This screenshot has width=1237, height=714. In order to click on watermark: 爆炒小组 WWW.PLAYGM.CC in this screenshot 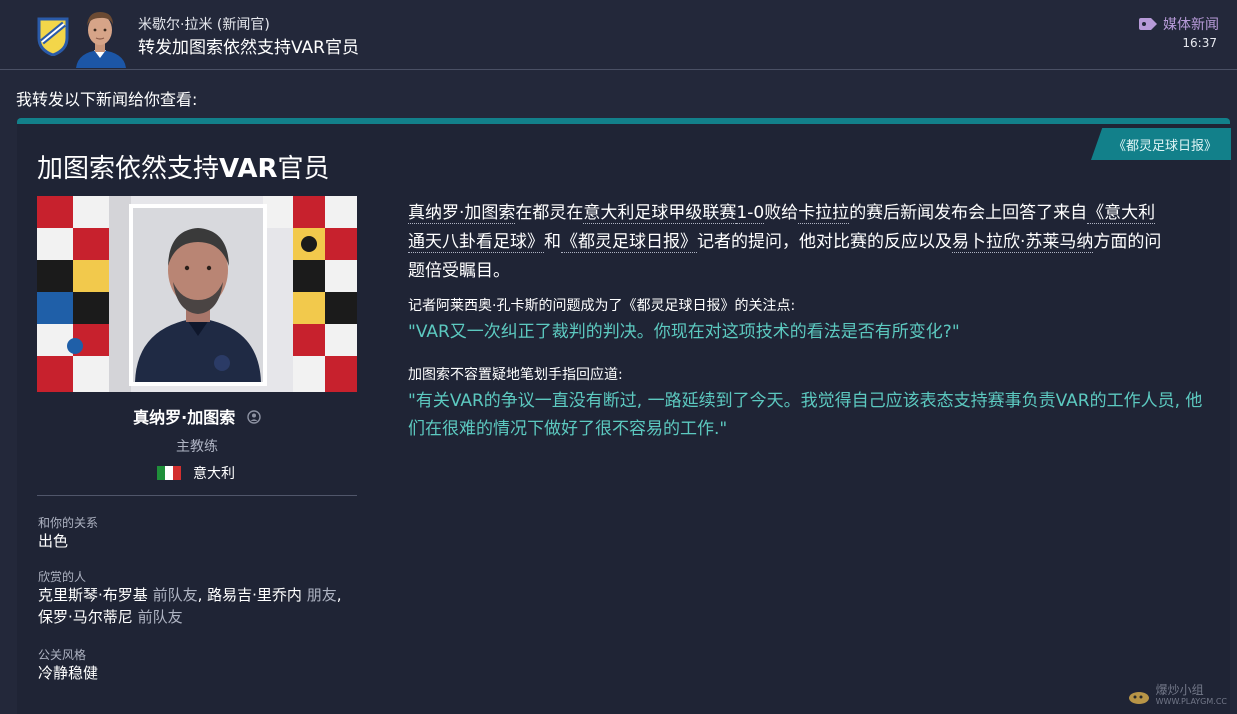, I will do `click(1177, 696)`.